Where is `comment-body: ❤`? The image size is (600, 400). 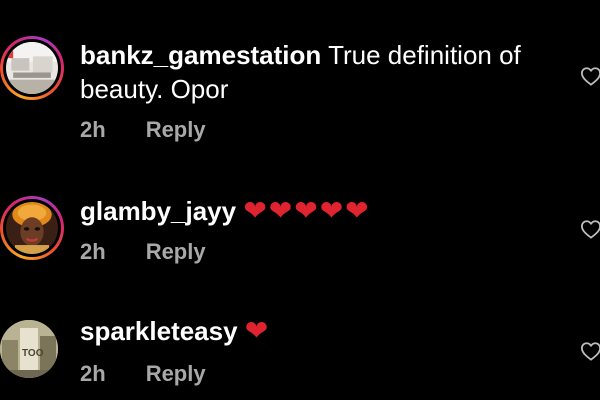
comment-body: ❤ is located at coordinates (257, 330).